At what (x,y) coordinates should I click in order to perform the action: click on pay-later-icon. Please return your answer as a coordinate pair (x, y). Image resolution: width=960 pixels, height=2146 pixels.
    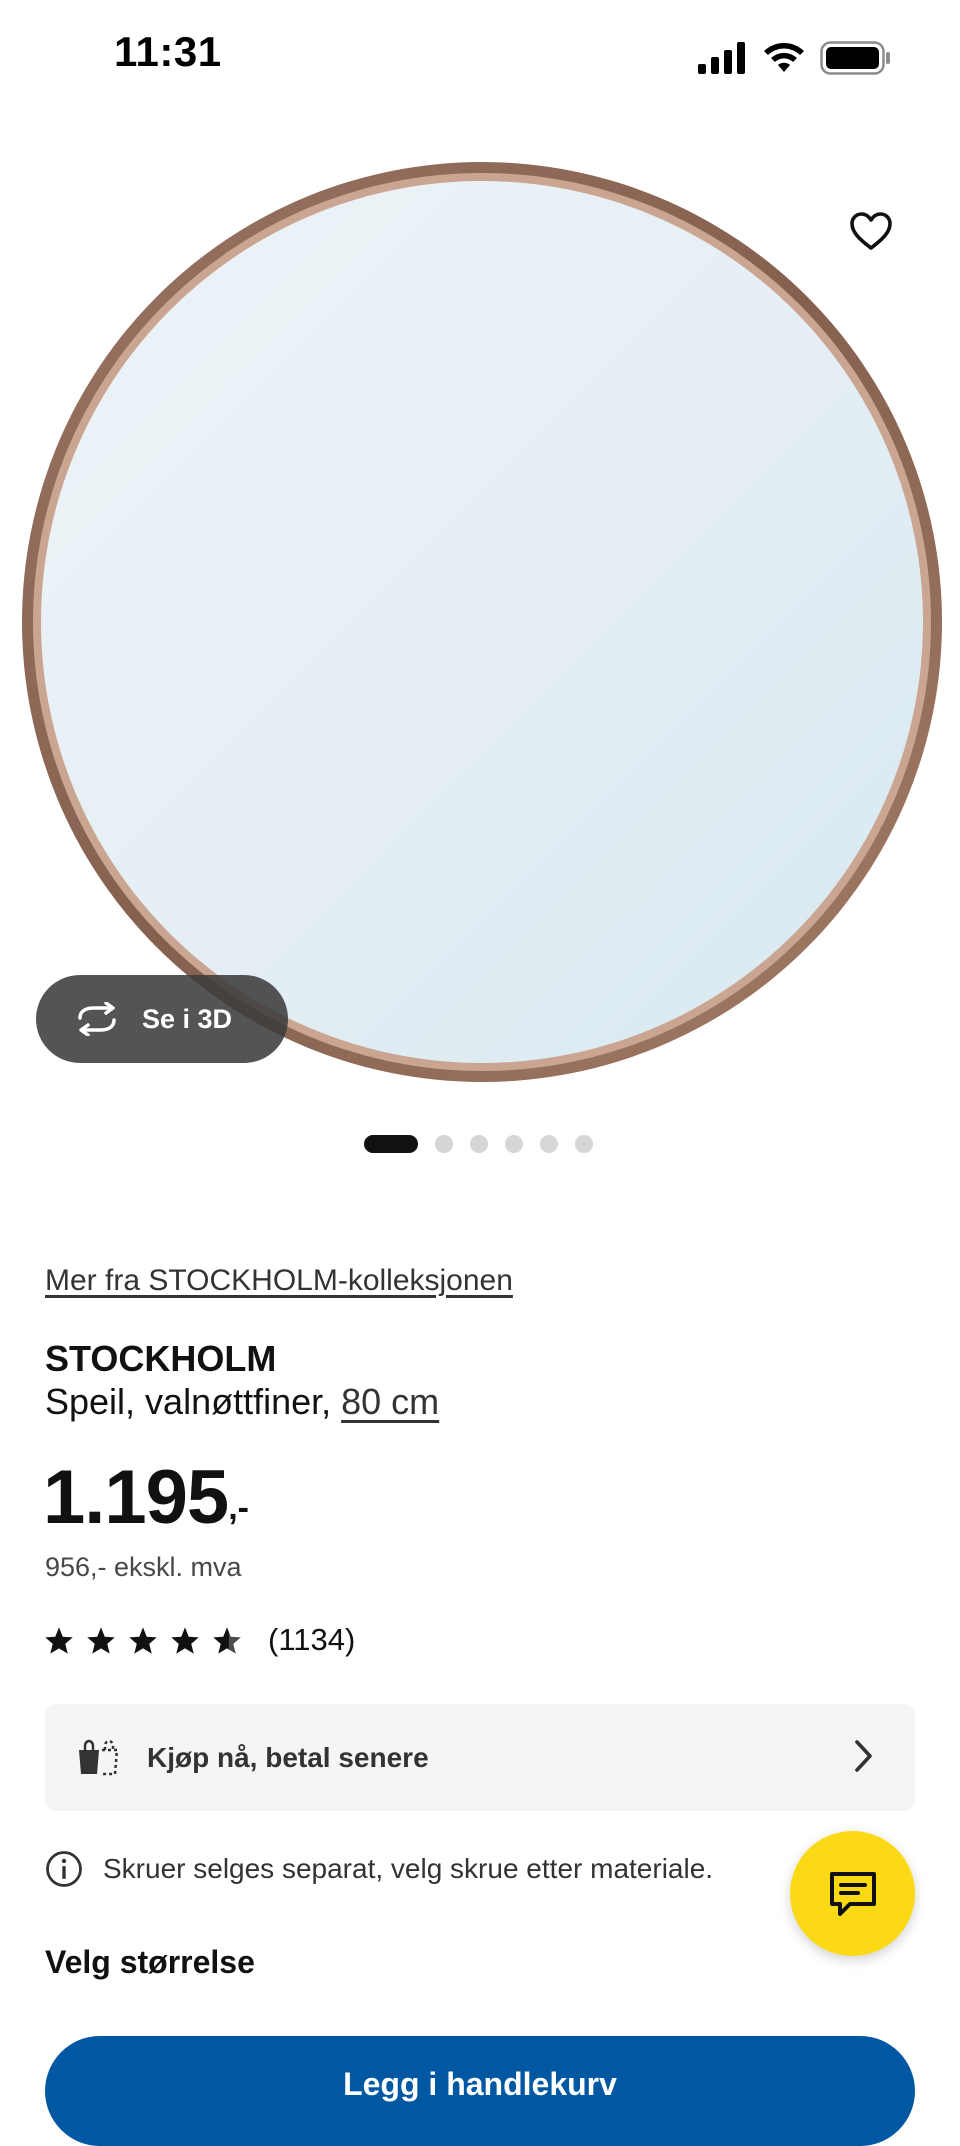
    Looking at the image, I should click on (99, 1757).